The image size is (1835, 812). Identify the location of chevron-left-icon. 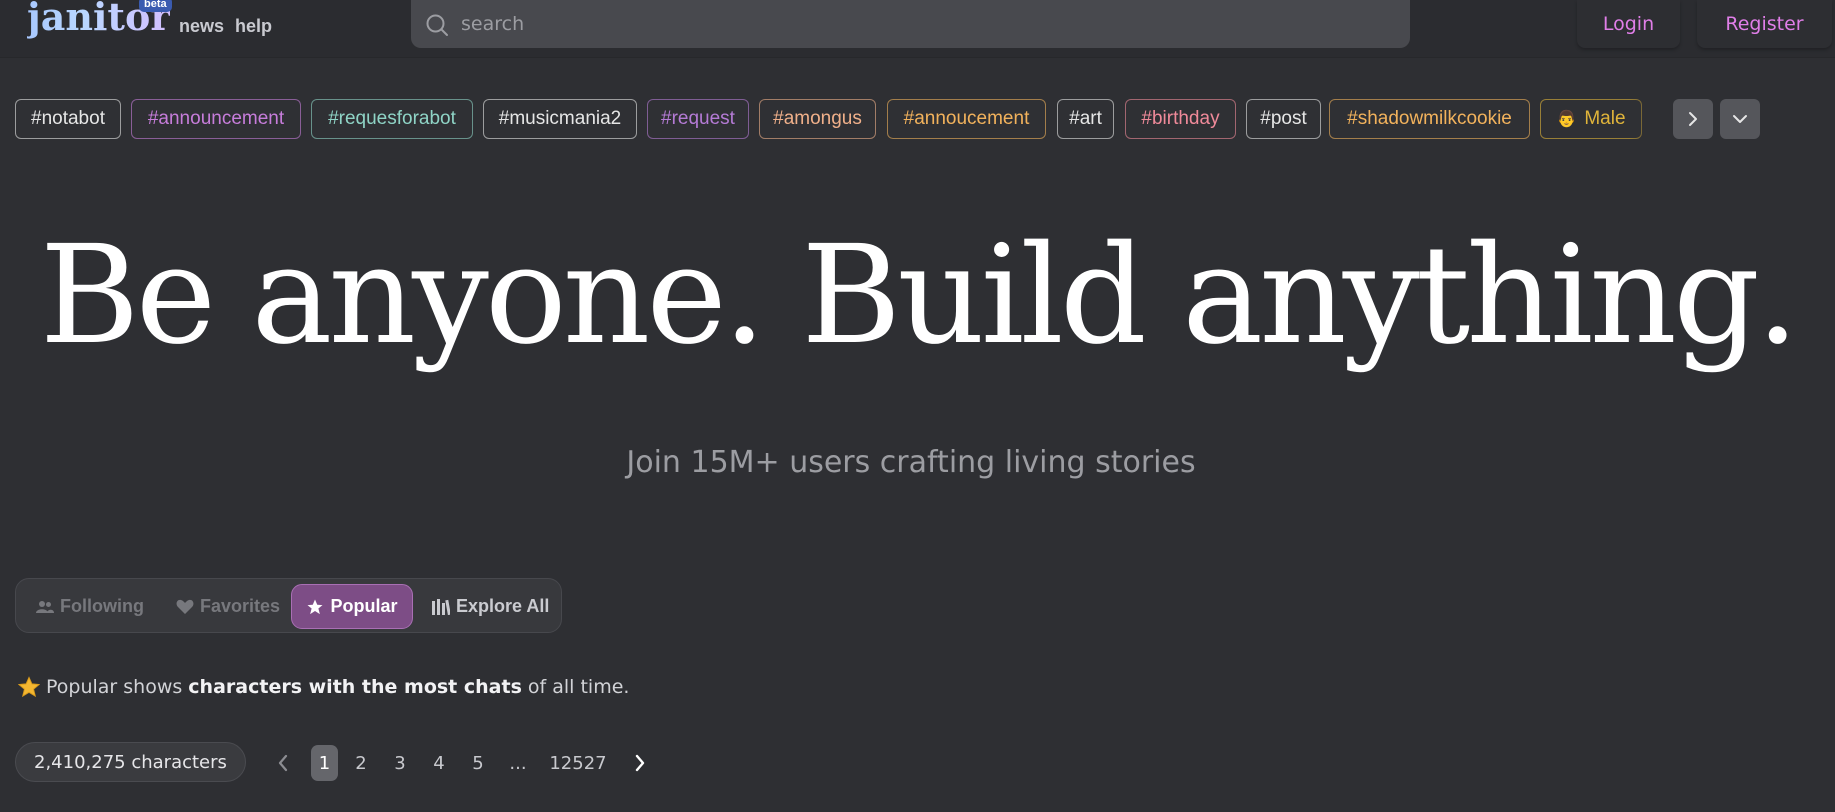
(283, 763).